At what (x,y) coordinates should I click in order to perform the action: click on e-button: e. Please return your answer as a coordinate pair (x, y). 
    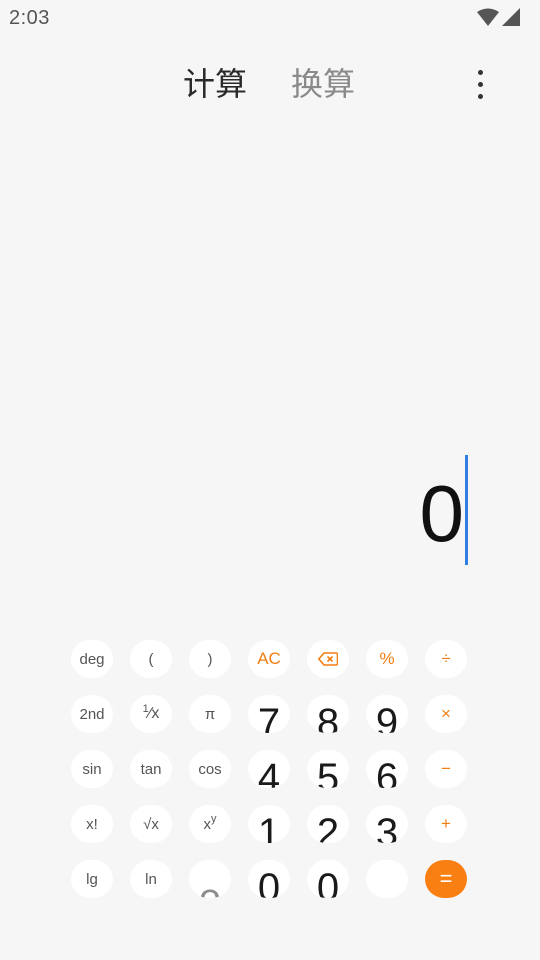
    Looking at the image, I should click on (210, 879).